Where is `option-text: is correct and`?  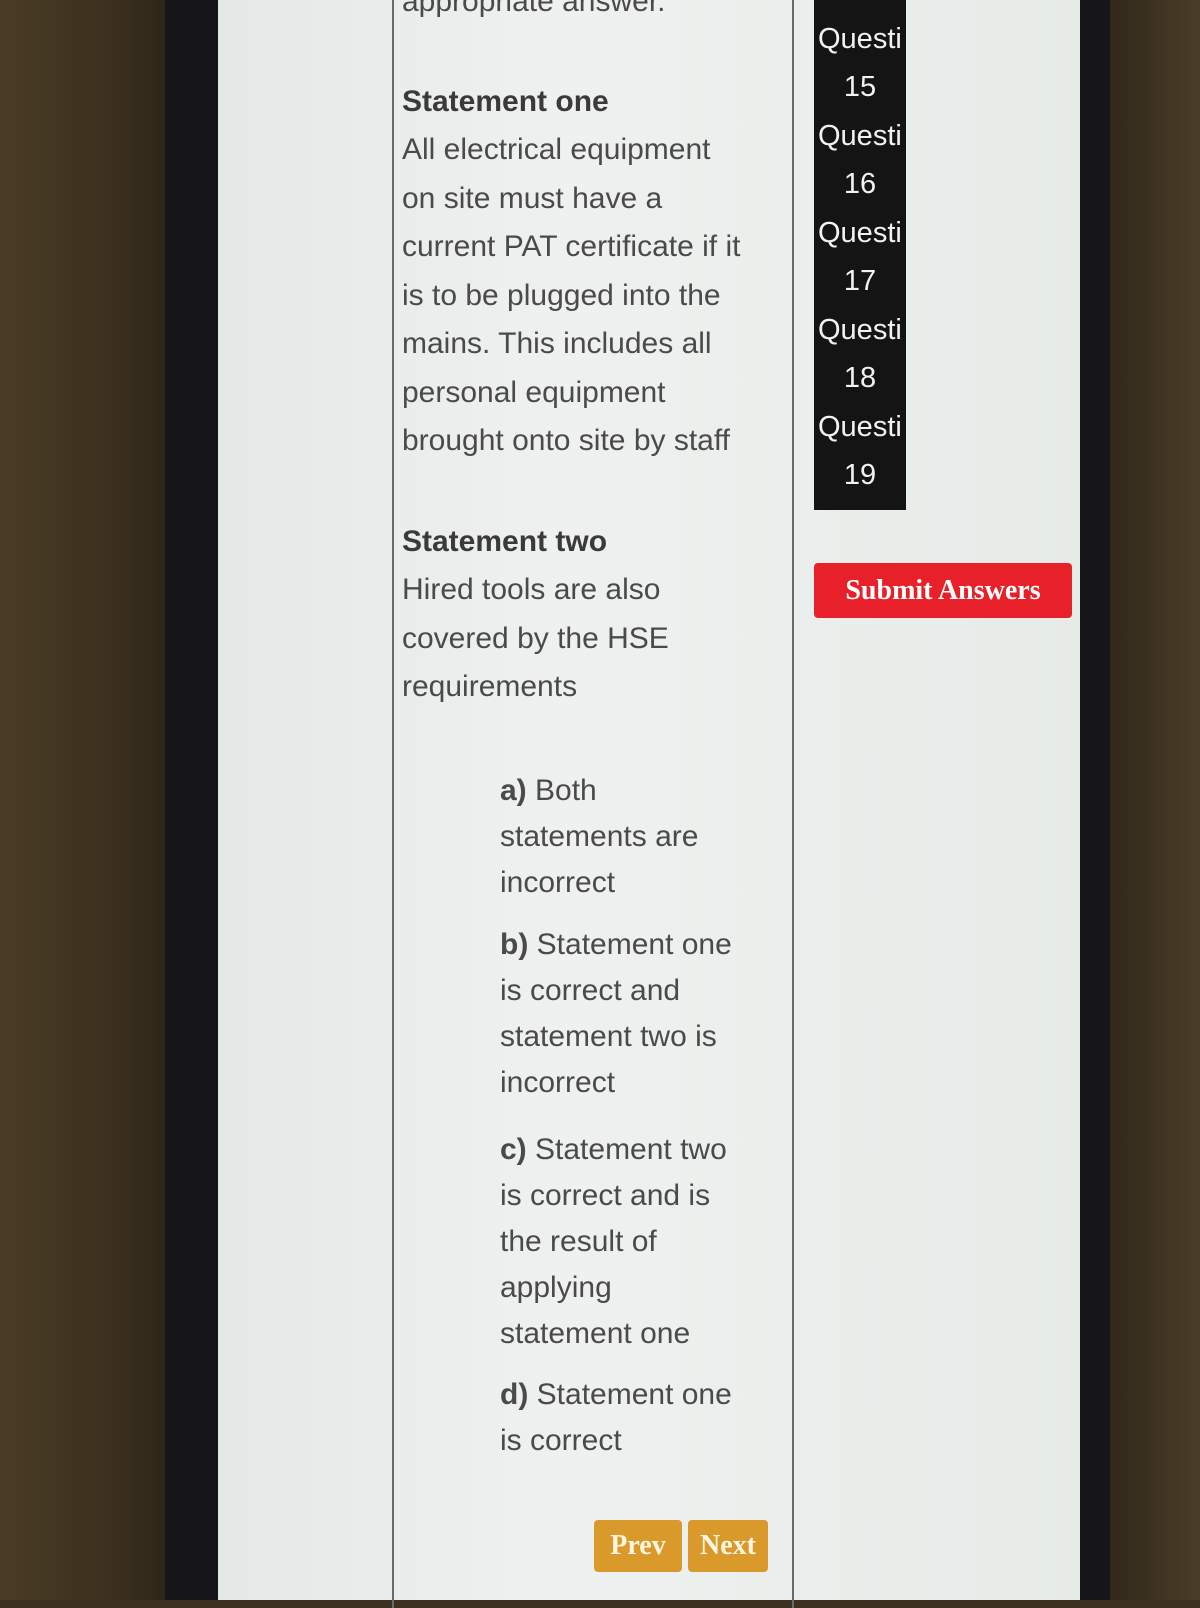 option-text: is correct and is located at coordinates (590, 990).